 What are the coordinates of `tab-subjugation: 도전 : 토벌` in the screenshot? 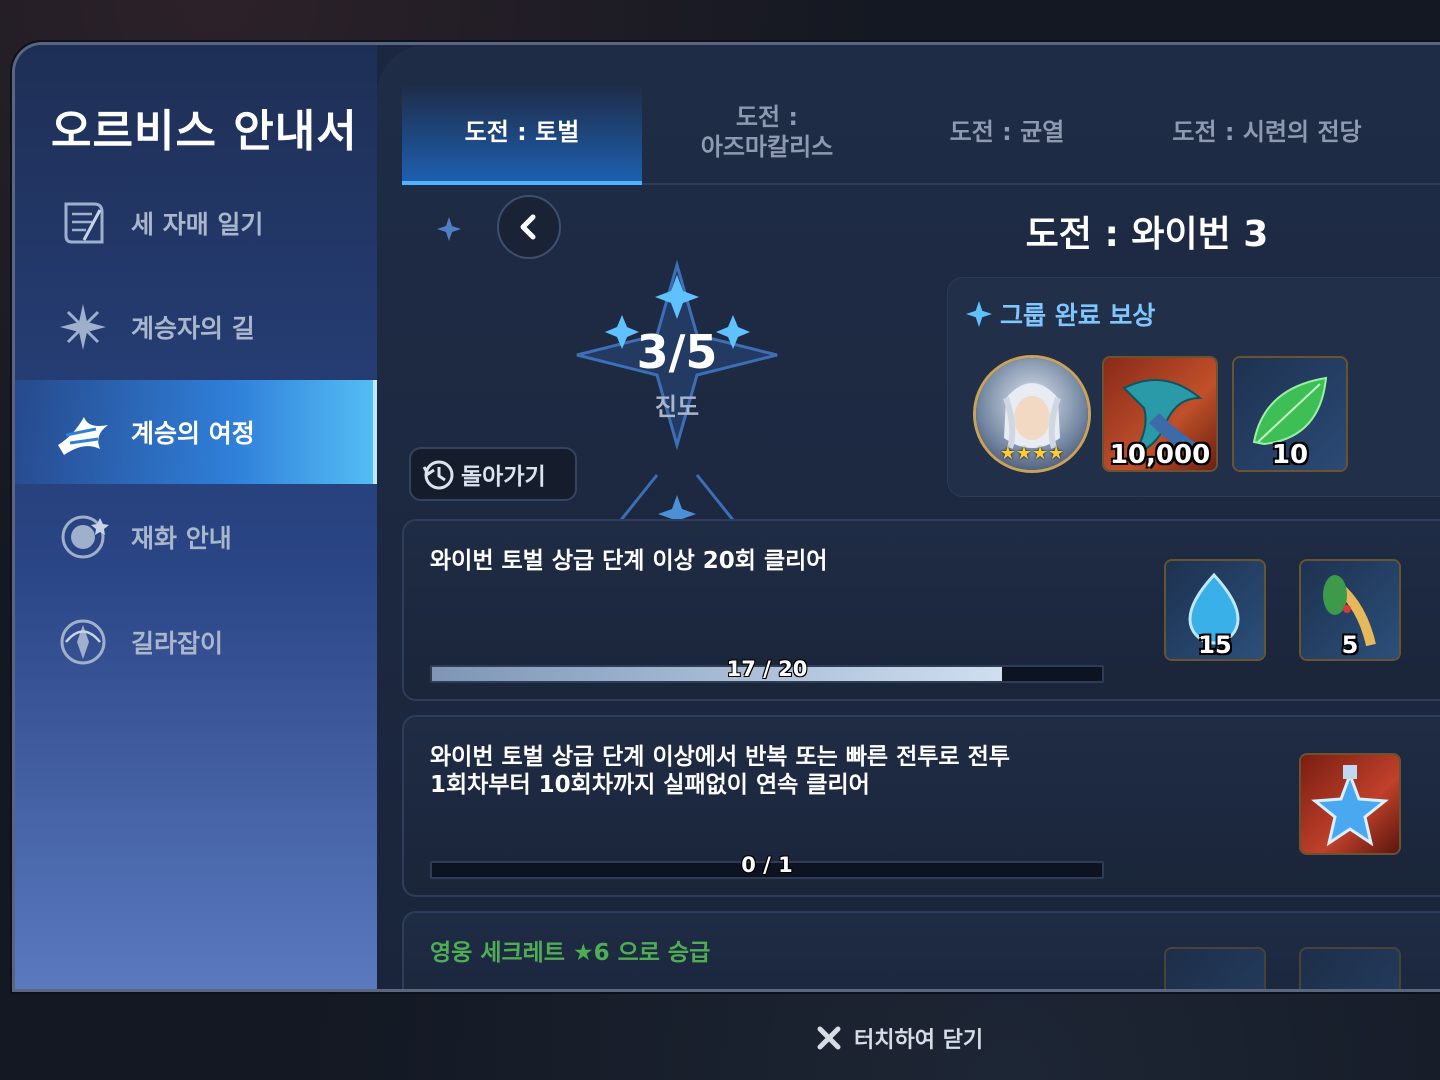 It's located at (522, 134).